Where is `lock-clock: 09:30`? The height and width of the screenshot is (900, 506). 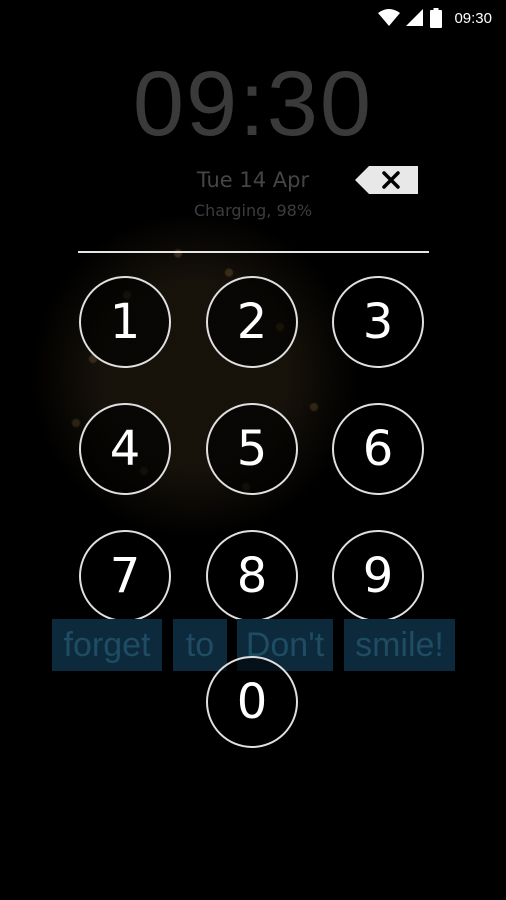
lock-clock: 09:30 is located at coordinates (253, 104).